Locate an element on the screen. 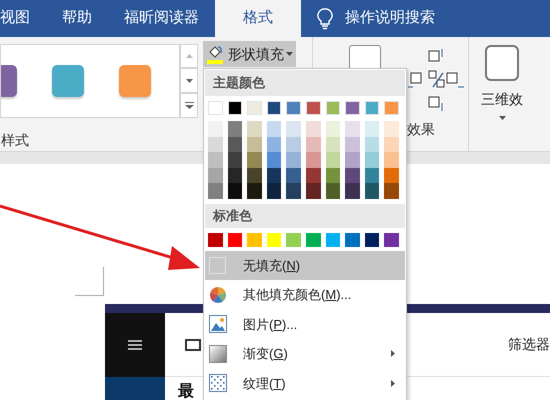 The image size is (550, 400). shadow-direction-icons-drawing is located at coordinates (437, 80).